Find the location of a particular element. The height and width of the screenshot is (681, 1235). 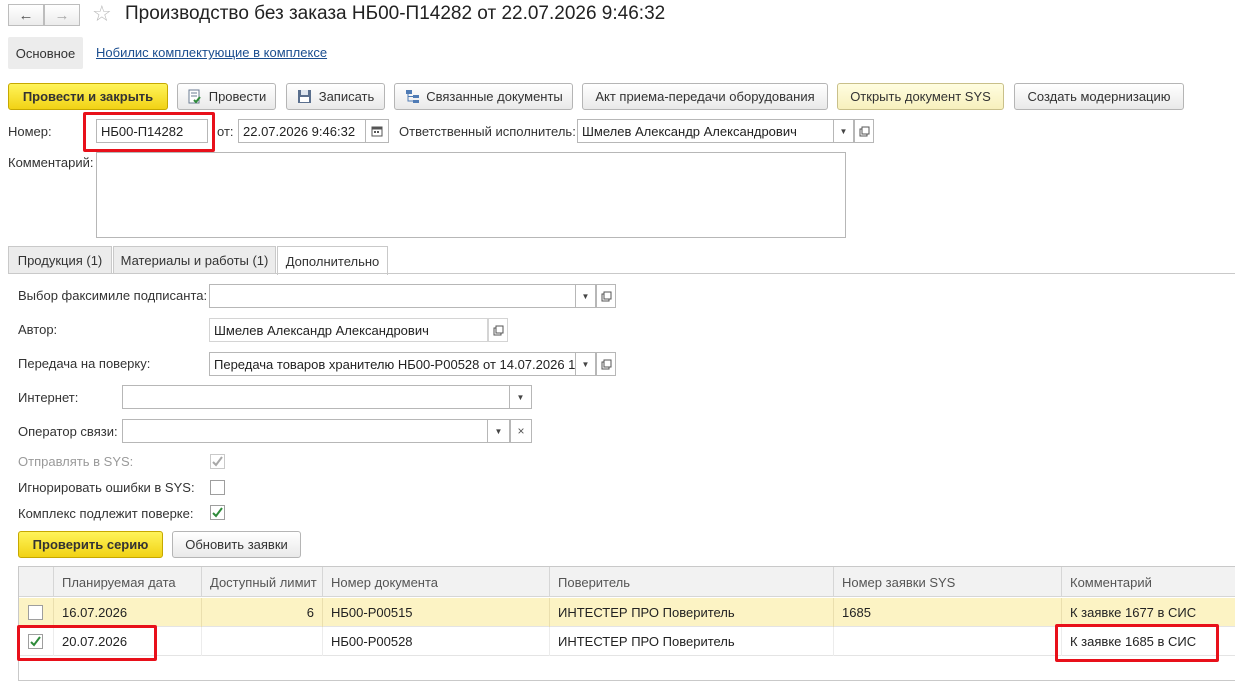

internet-label: Интернет: is located at coordinates (48, 397).